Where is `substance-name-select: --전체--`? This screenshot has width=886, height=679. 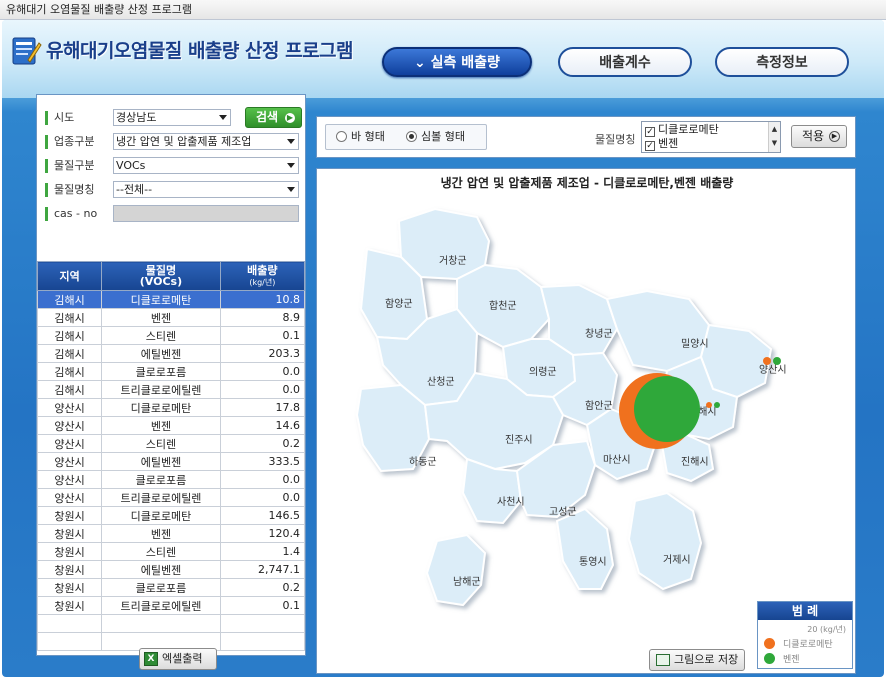
substance-name-select: --전체-- is located at coordinates (206, 189).